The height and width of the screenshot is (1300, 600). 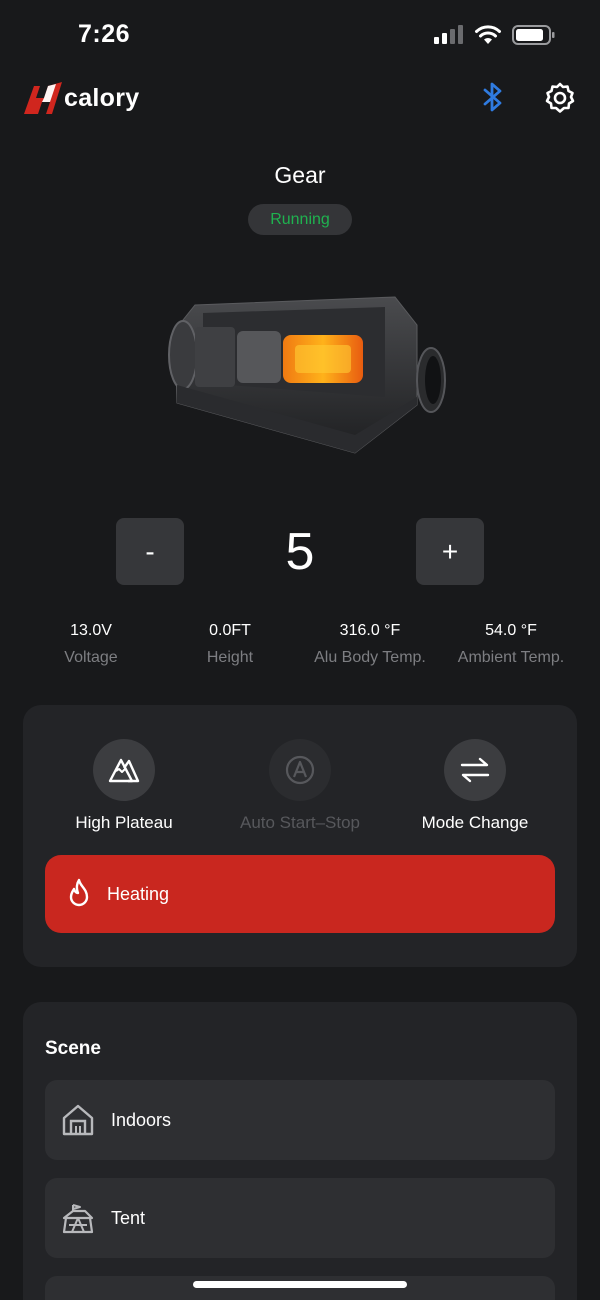 I want to click on mode-change-button, so click(x=475, y=770).